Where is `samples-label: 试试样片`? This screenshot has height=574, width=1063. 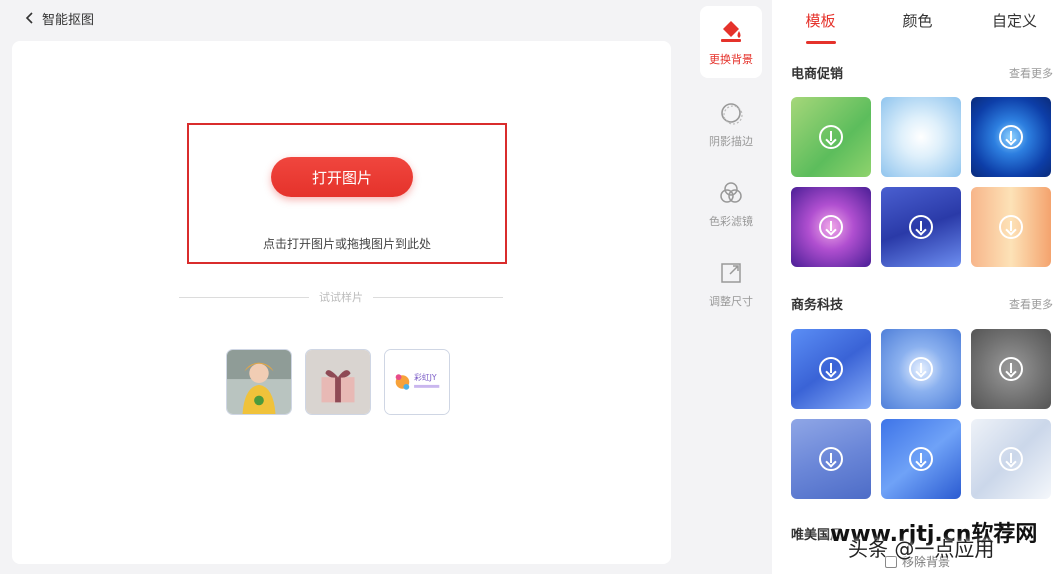
samples-label: 试试样片 is located at coordinates (341, 297).